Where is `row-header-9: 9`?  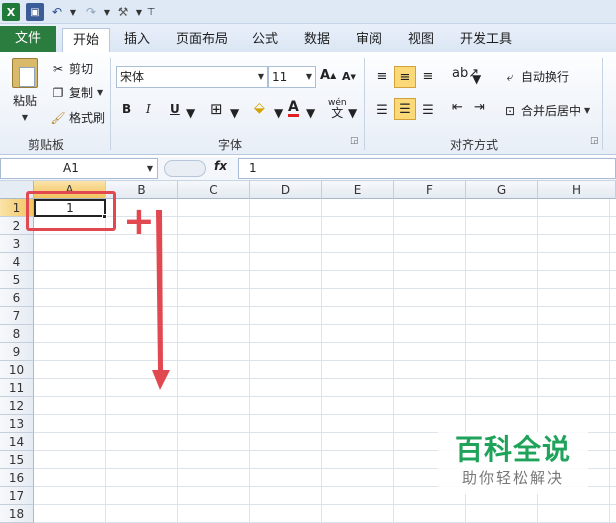
row-header-9: 9 is located at coordinates (17, 352).